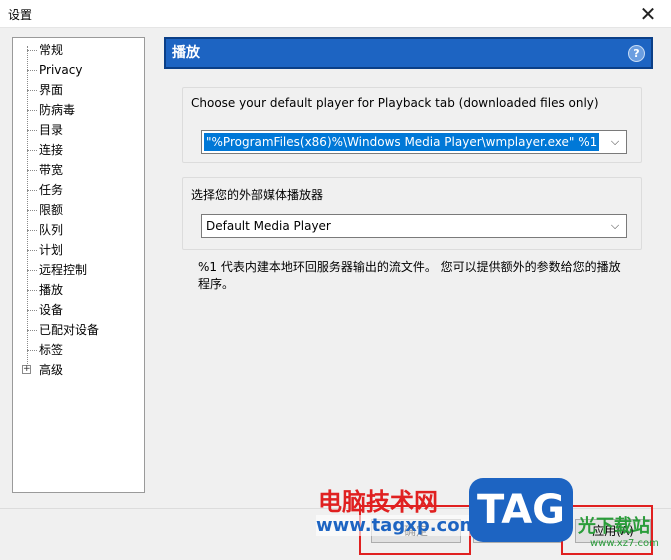  What do you see at coordinates (57, 110) in the screenshot?
I see `tree-item-label: 防病毒` at bounding box center [57, 110].